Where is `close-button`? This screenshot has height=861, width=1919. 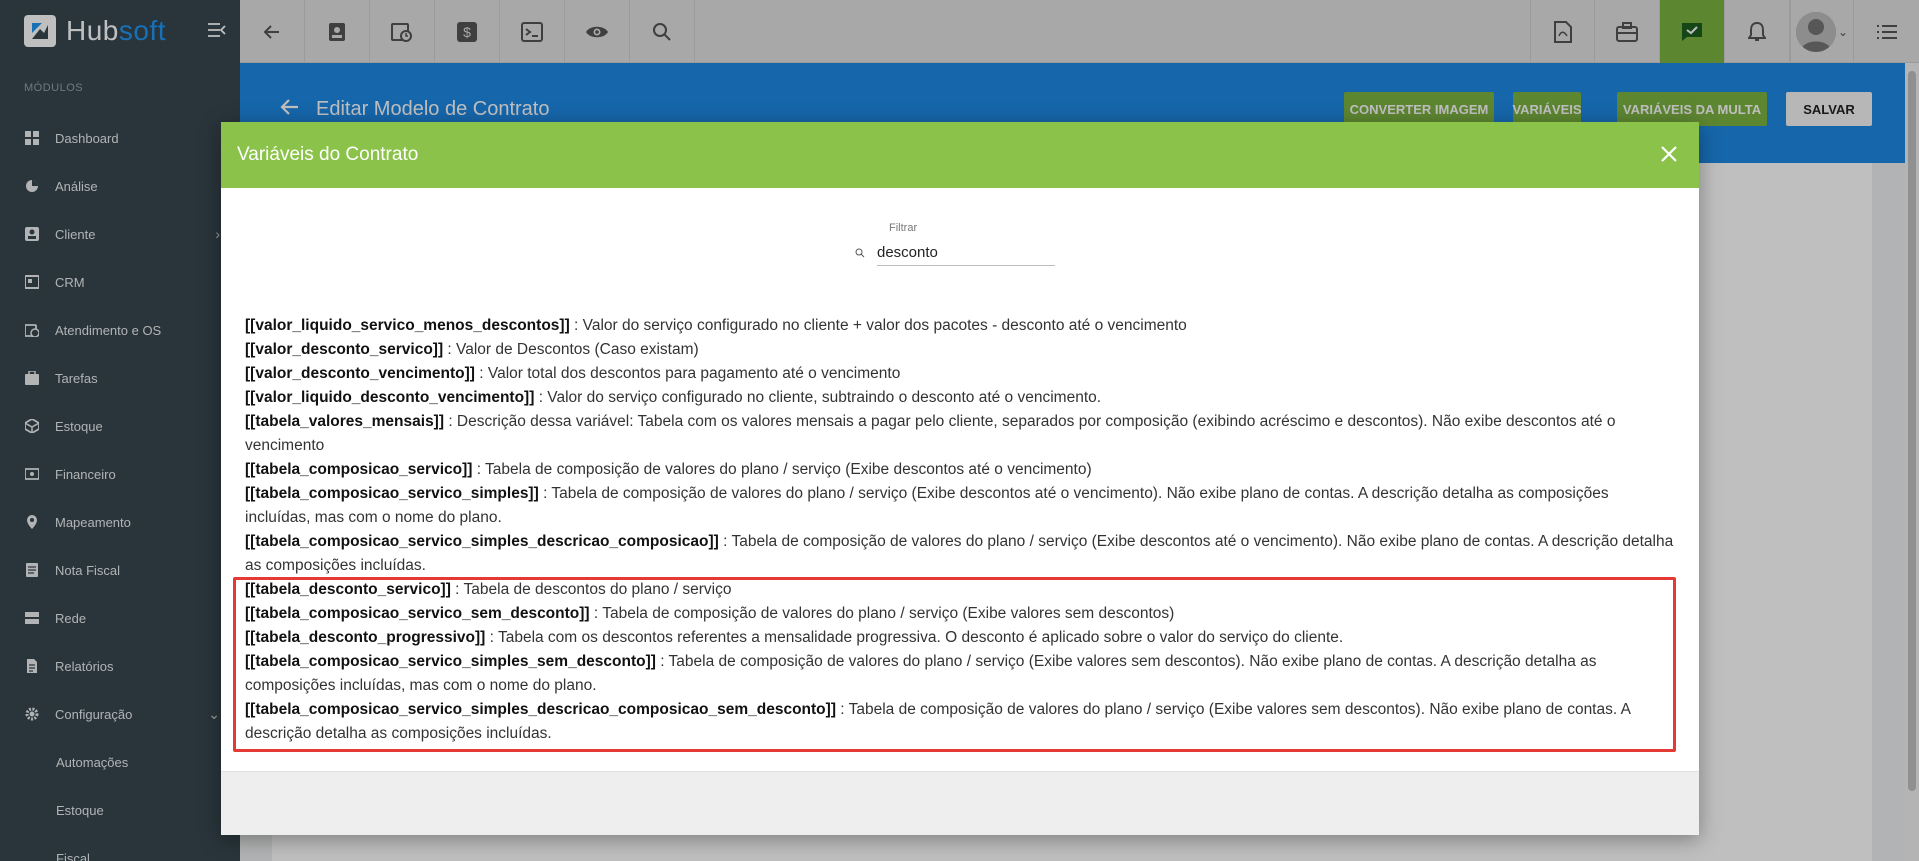
close-button is located at coordinates (1669, 154).